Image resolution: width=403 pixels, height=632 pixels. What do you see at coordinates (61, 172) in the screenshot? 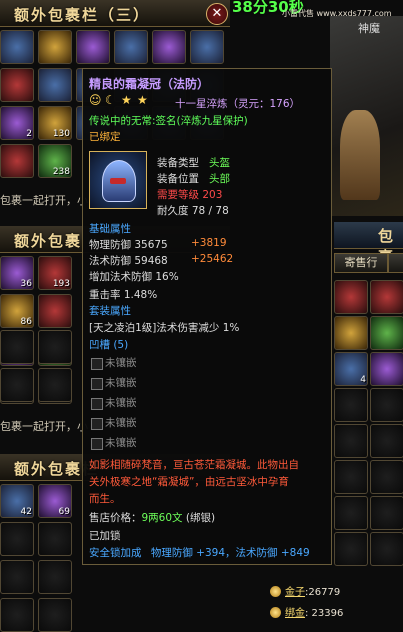
I see `stack-count: 238` at bounding box center [61, 172].